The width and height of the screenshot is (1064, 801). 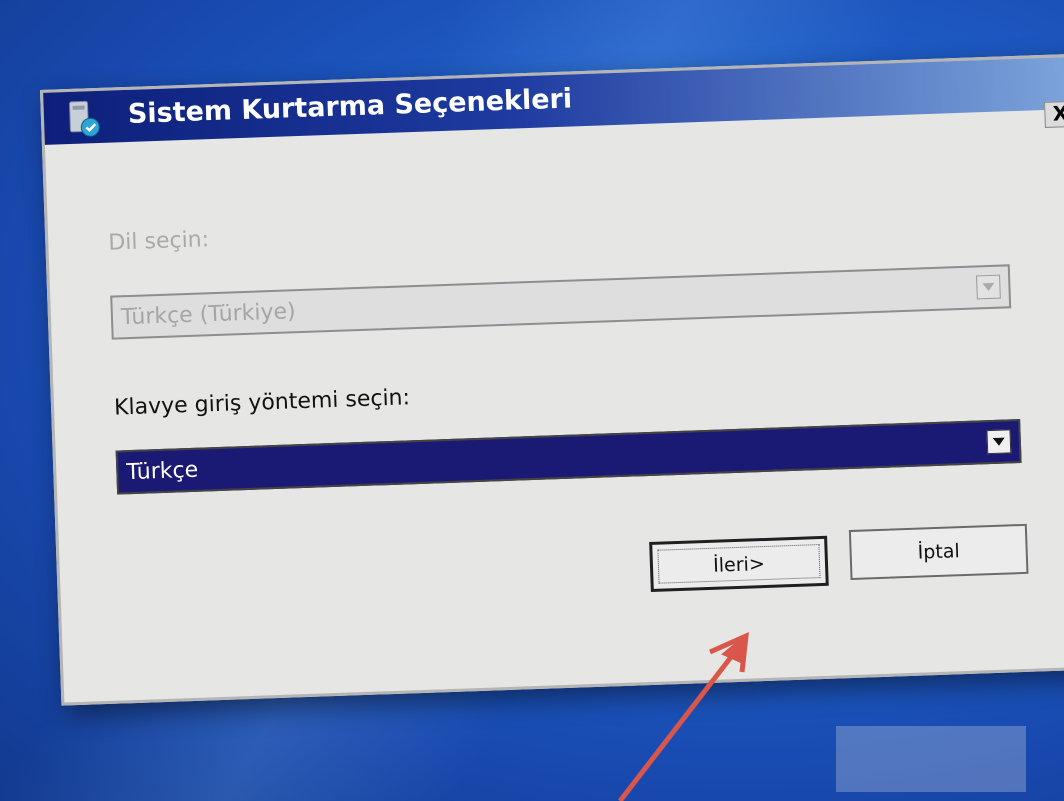 What do you see at coordinates (931, 759) in the screenshot?
I see `watermark-overlay` at bounding box center [931, 759].